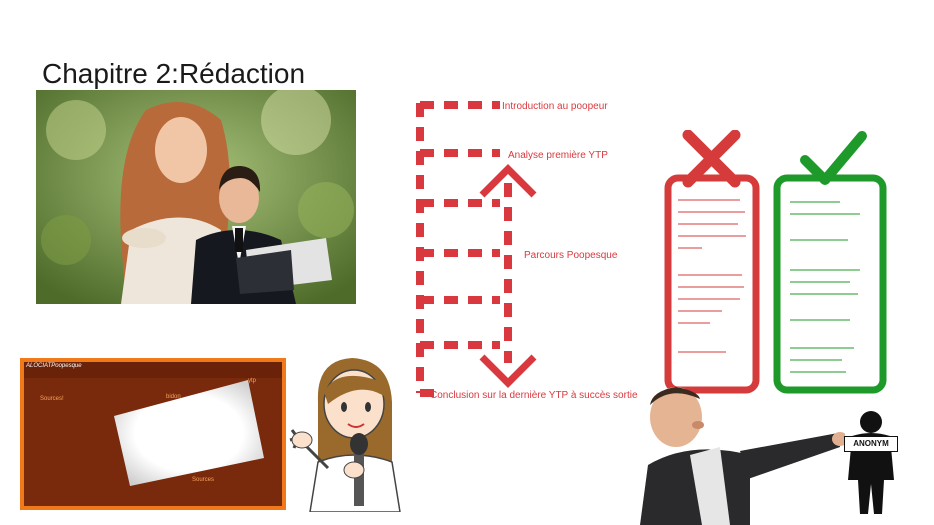  Describe the element at coordinates (742, 456) in the screenshot. I see `pointing-man-photo` at that location.